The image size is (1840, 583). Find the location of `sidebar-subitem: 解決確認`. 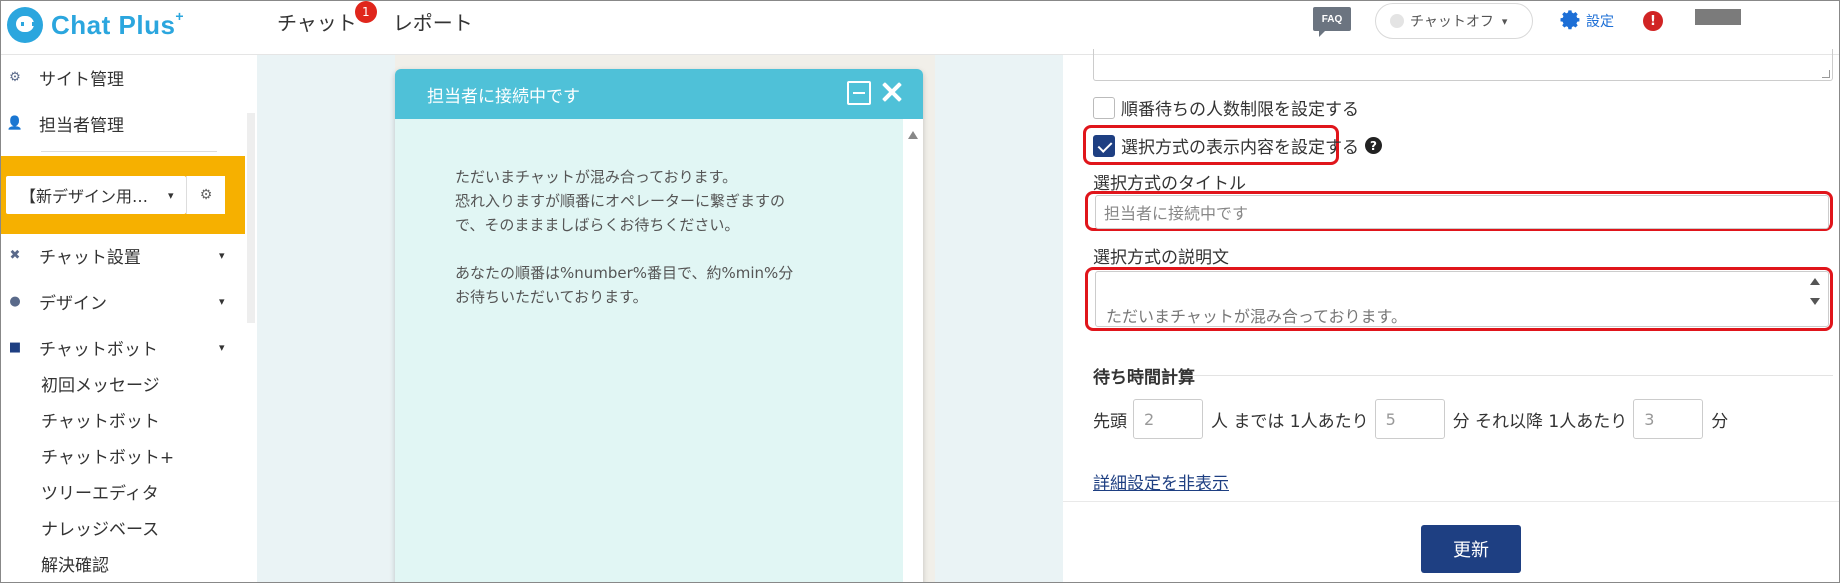

sidebar-subitem: 解決確認 is located at coordinates (75, 563).